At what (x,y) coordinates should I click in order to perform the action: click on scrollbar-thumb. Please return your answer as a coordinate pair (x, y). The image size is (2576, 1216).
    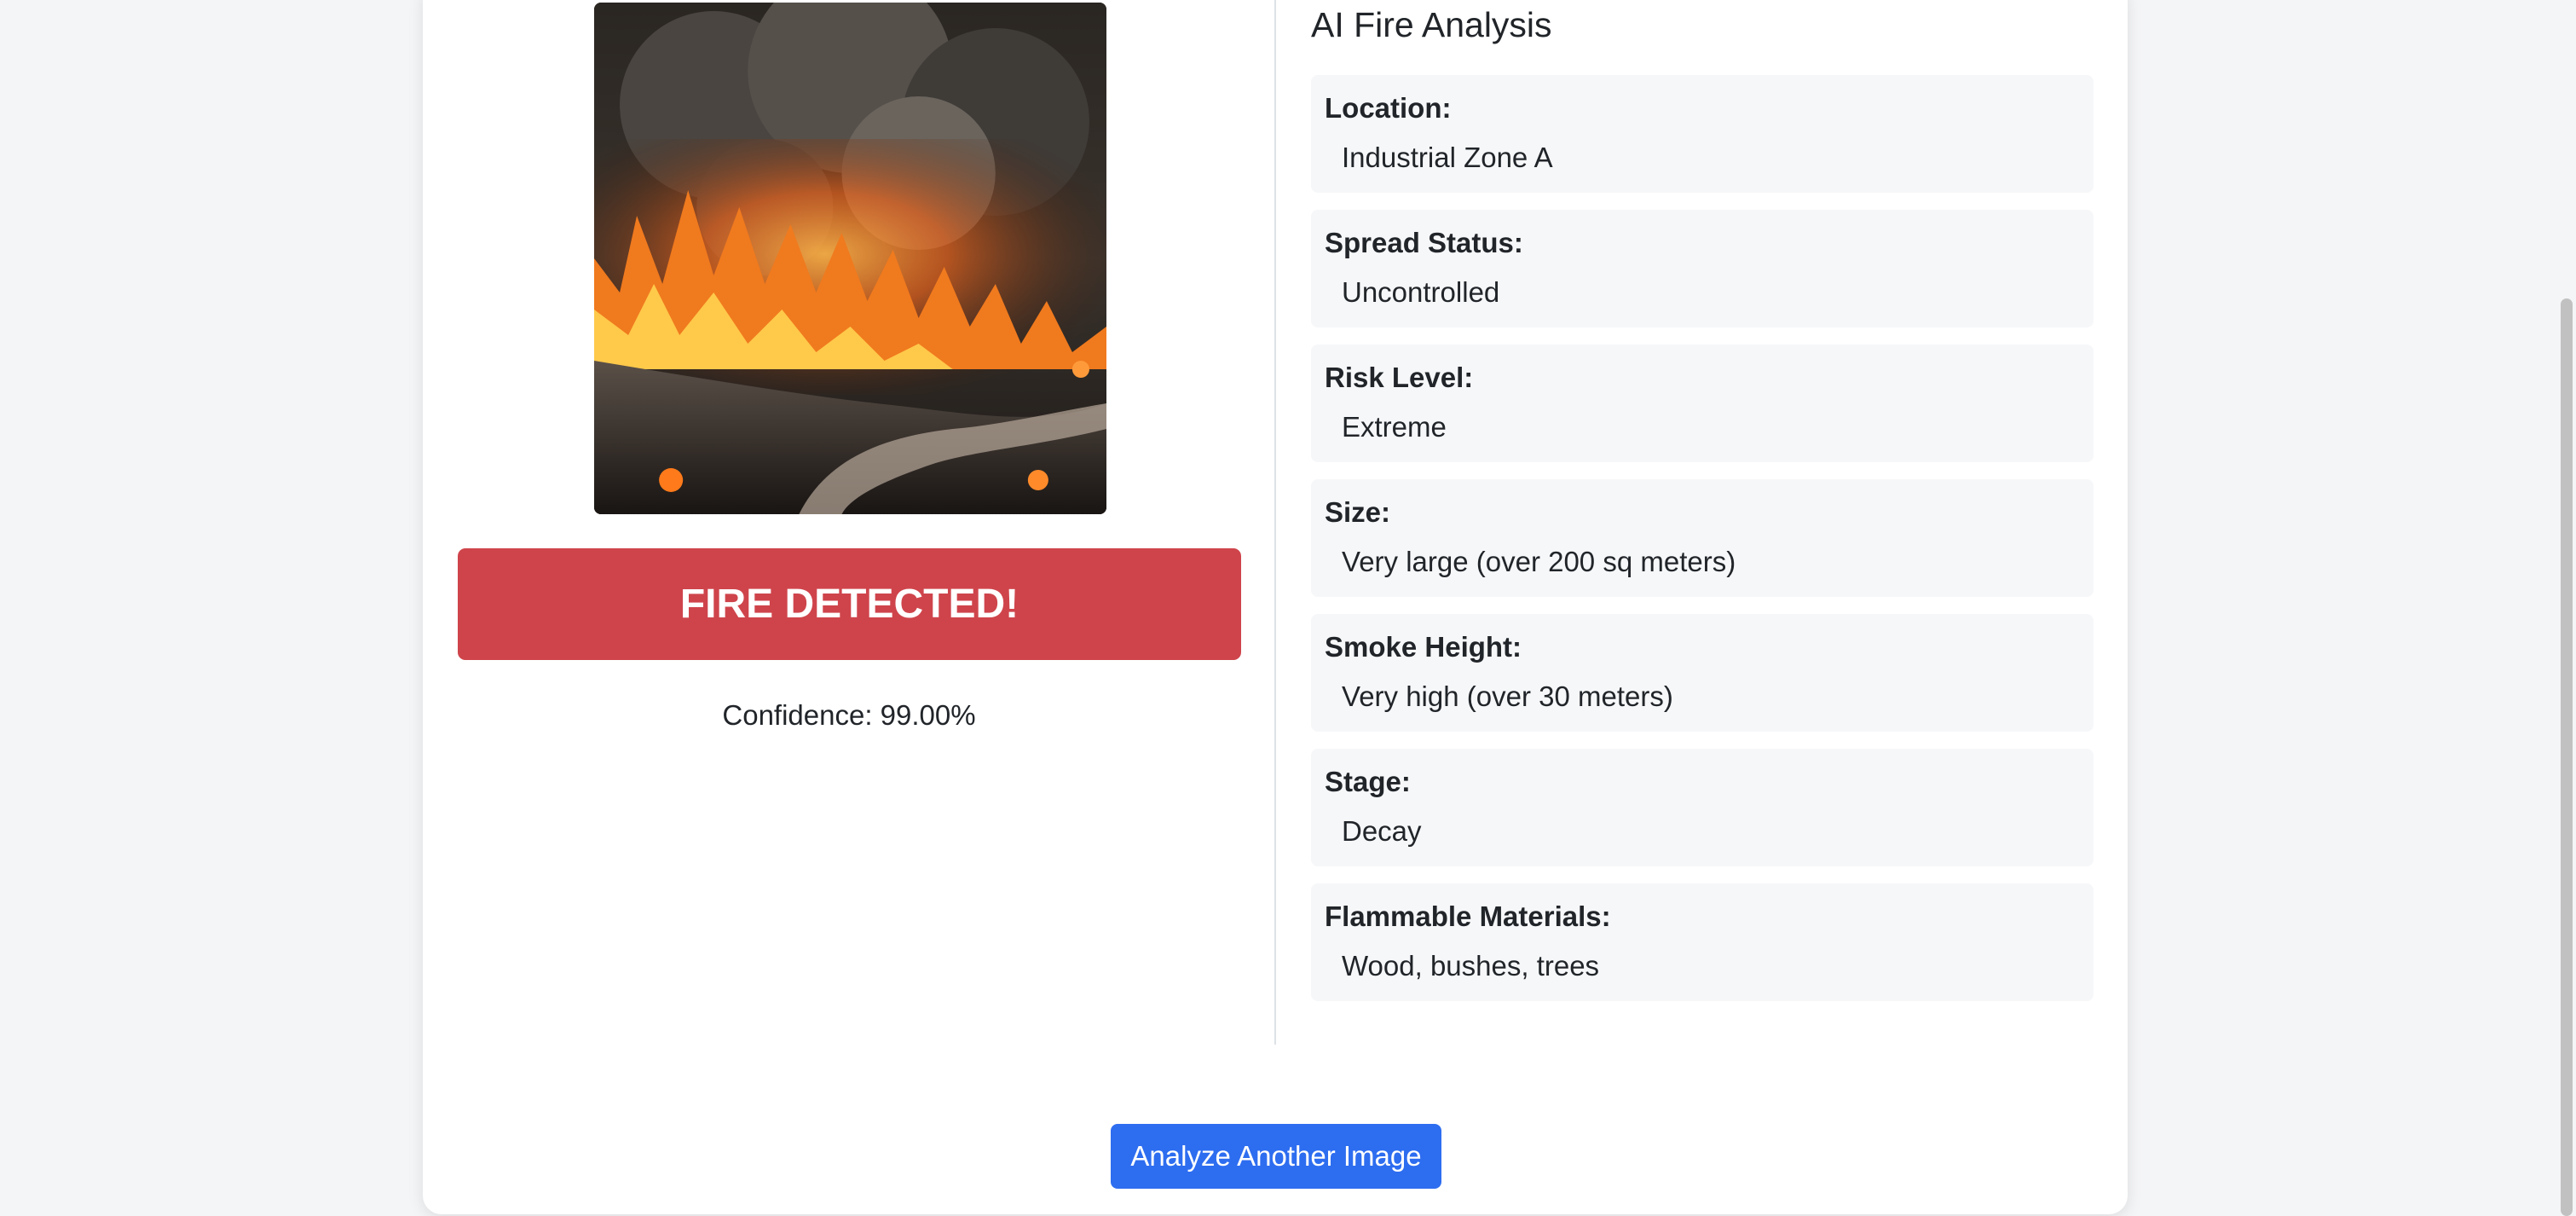
    Looking at the image, I should click on (2567, 757).